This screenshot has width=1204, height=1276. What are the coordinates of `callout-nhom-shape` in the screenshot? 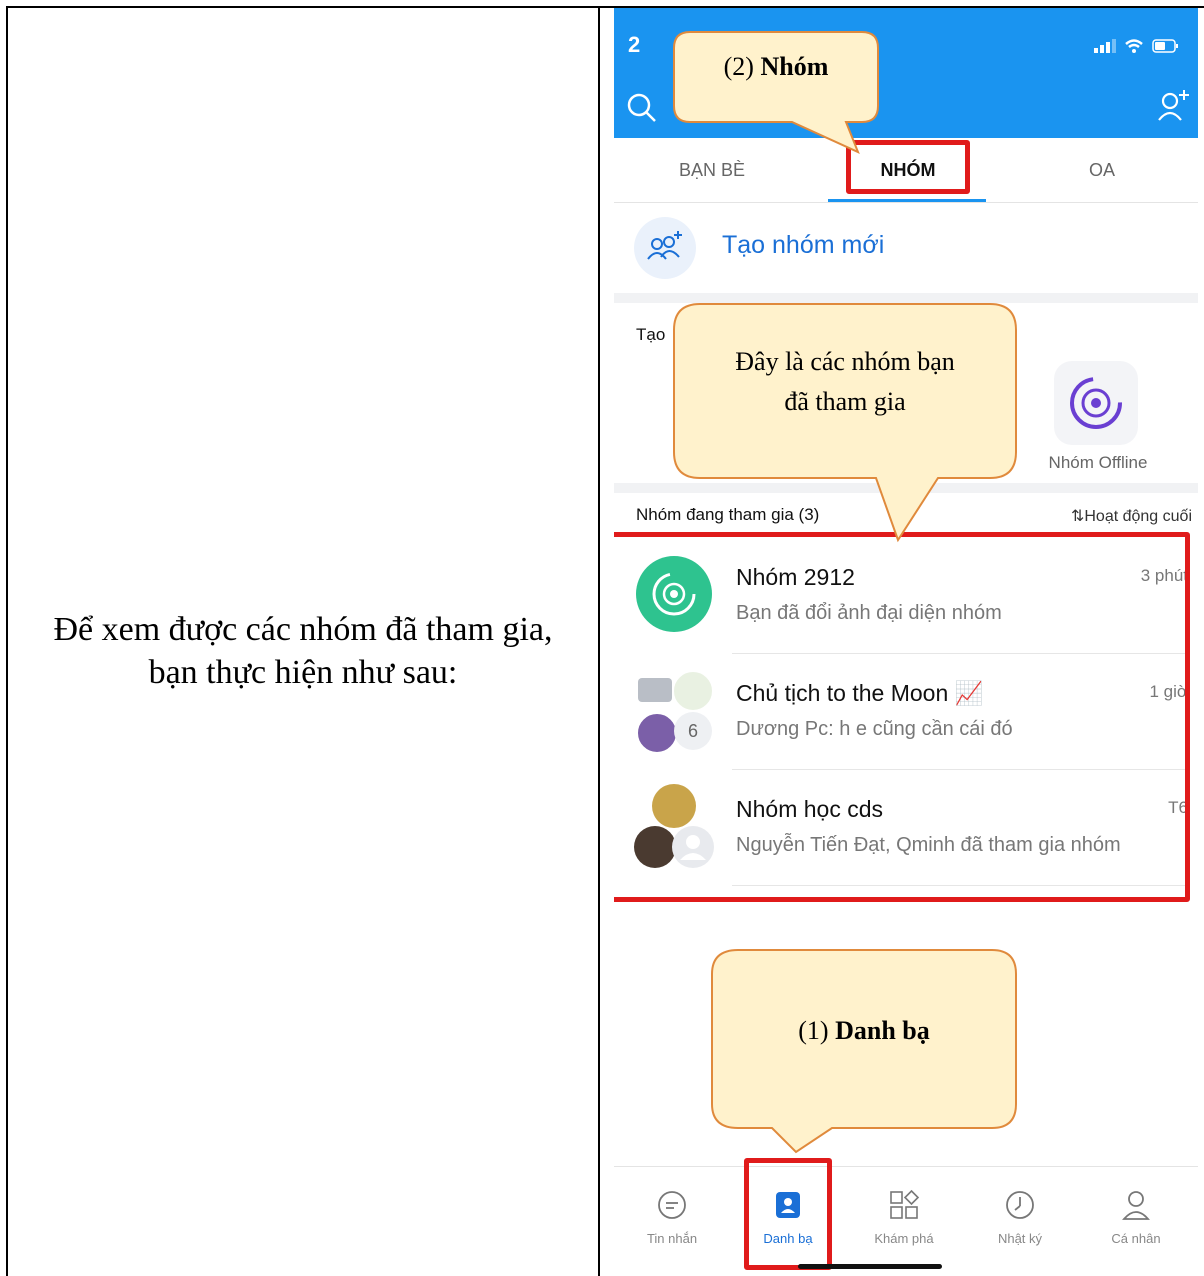 It's located at (776, 92).